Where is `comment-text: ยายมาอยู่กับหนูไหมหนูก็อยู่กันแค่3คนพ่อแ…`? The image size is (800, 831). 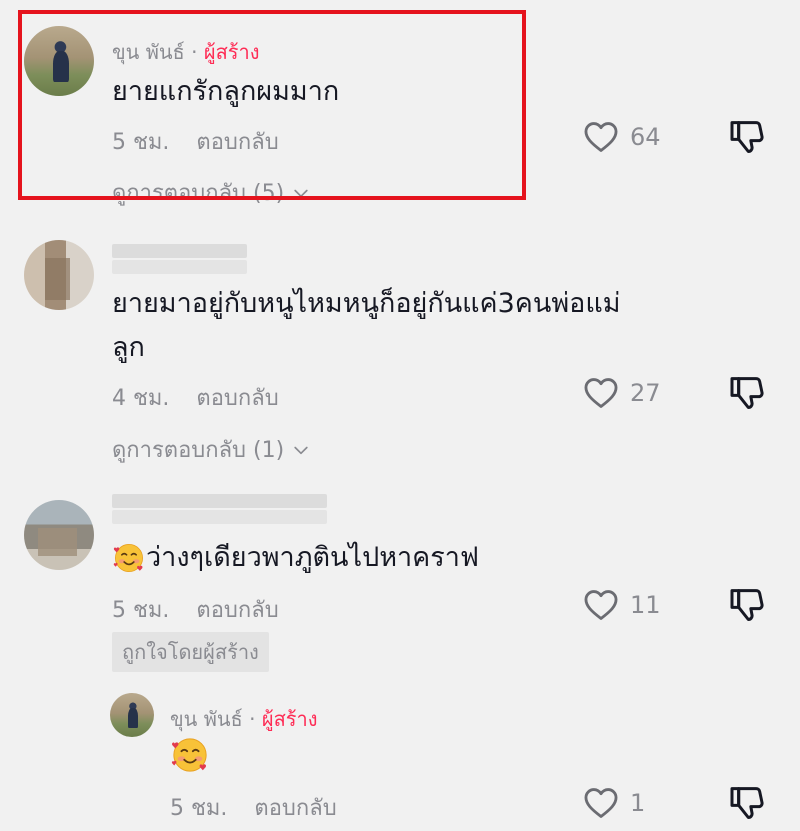
comment-text: ยายมาอยู่กับหนูไหมหนูก็อยู่กันแค่3คนพ่อแ… is located at coordinates (366, 303).